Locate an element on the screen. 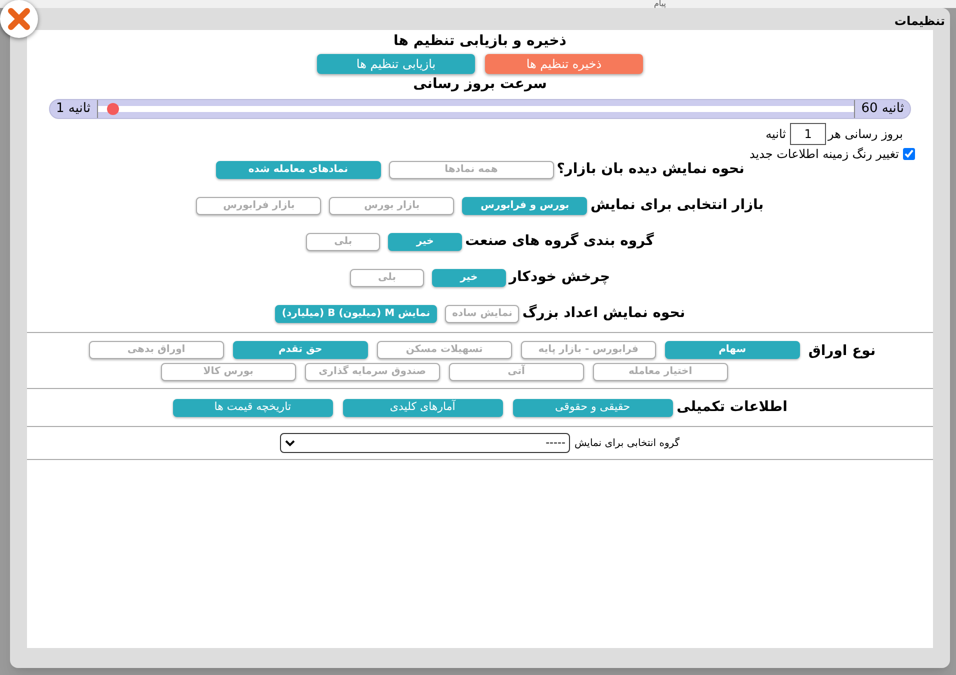 This screenshot has height=675, width=956. group-select: ----- is located at coordinates (425, 443).